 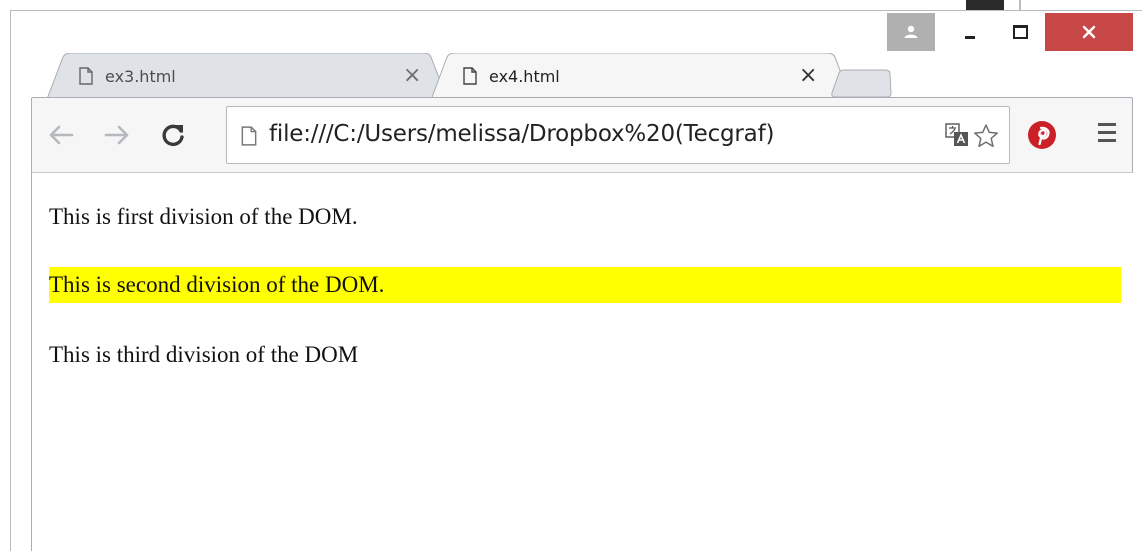 What do you see at coordinates (985, 5) in the screenshot?
I see `desktop-background` at bounding box center [985, 5].